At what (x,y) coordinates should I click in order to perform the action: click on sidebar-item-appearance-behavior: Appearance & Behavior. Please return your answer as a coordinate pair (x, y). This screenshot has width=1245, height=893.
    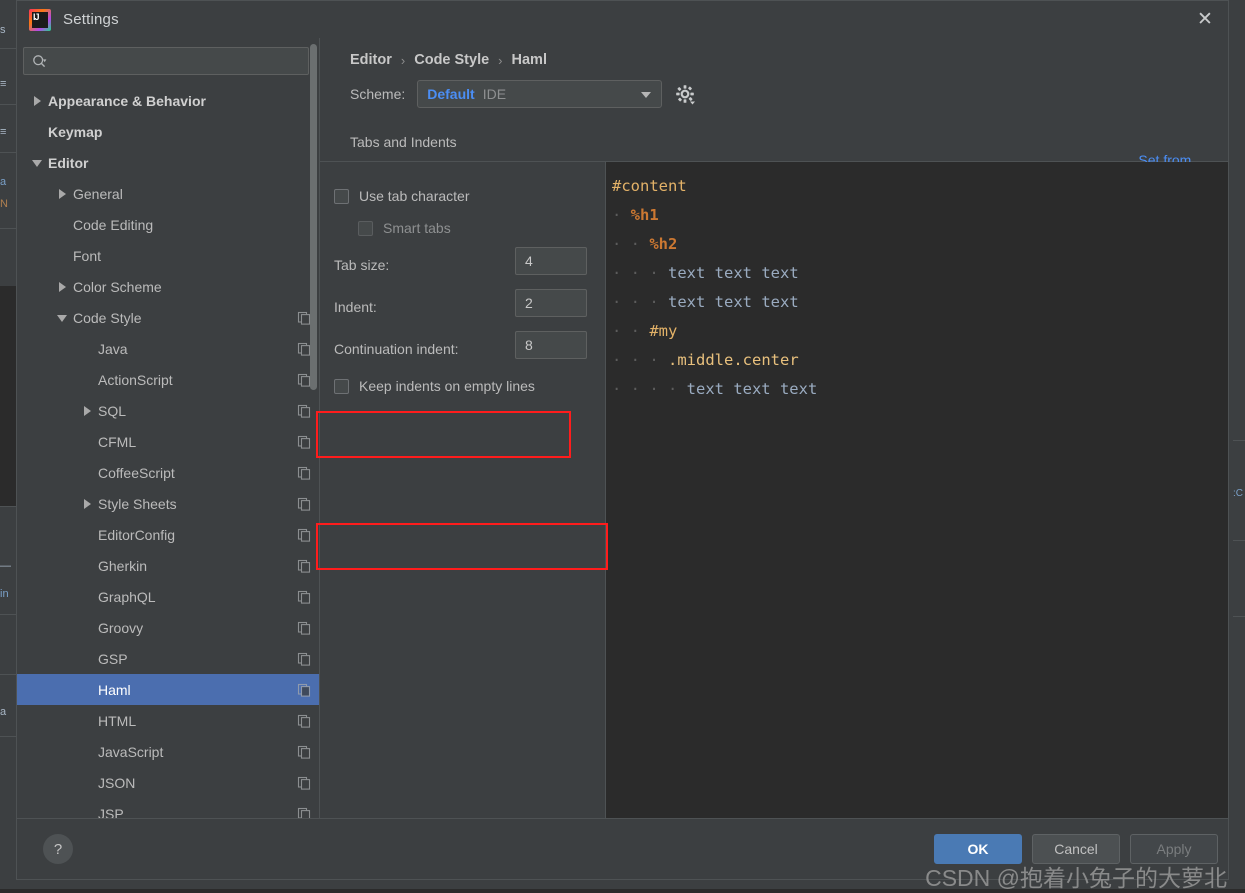
    Looking at the image, I should click on (168, 100).